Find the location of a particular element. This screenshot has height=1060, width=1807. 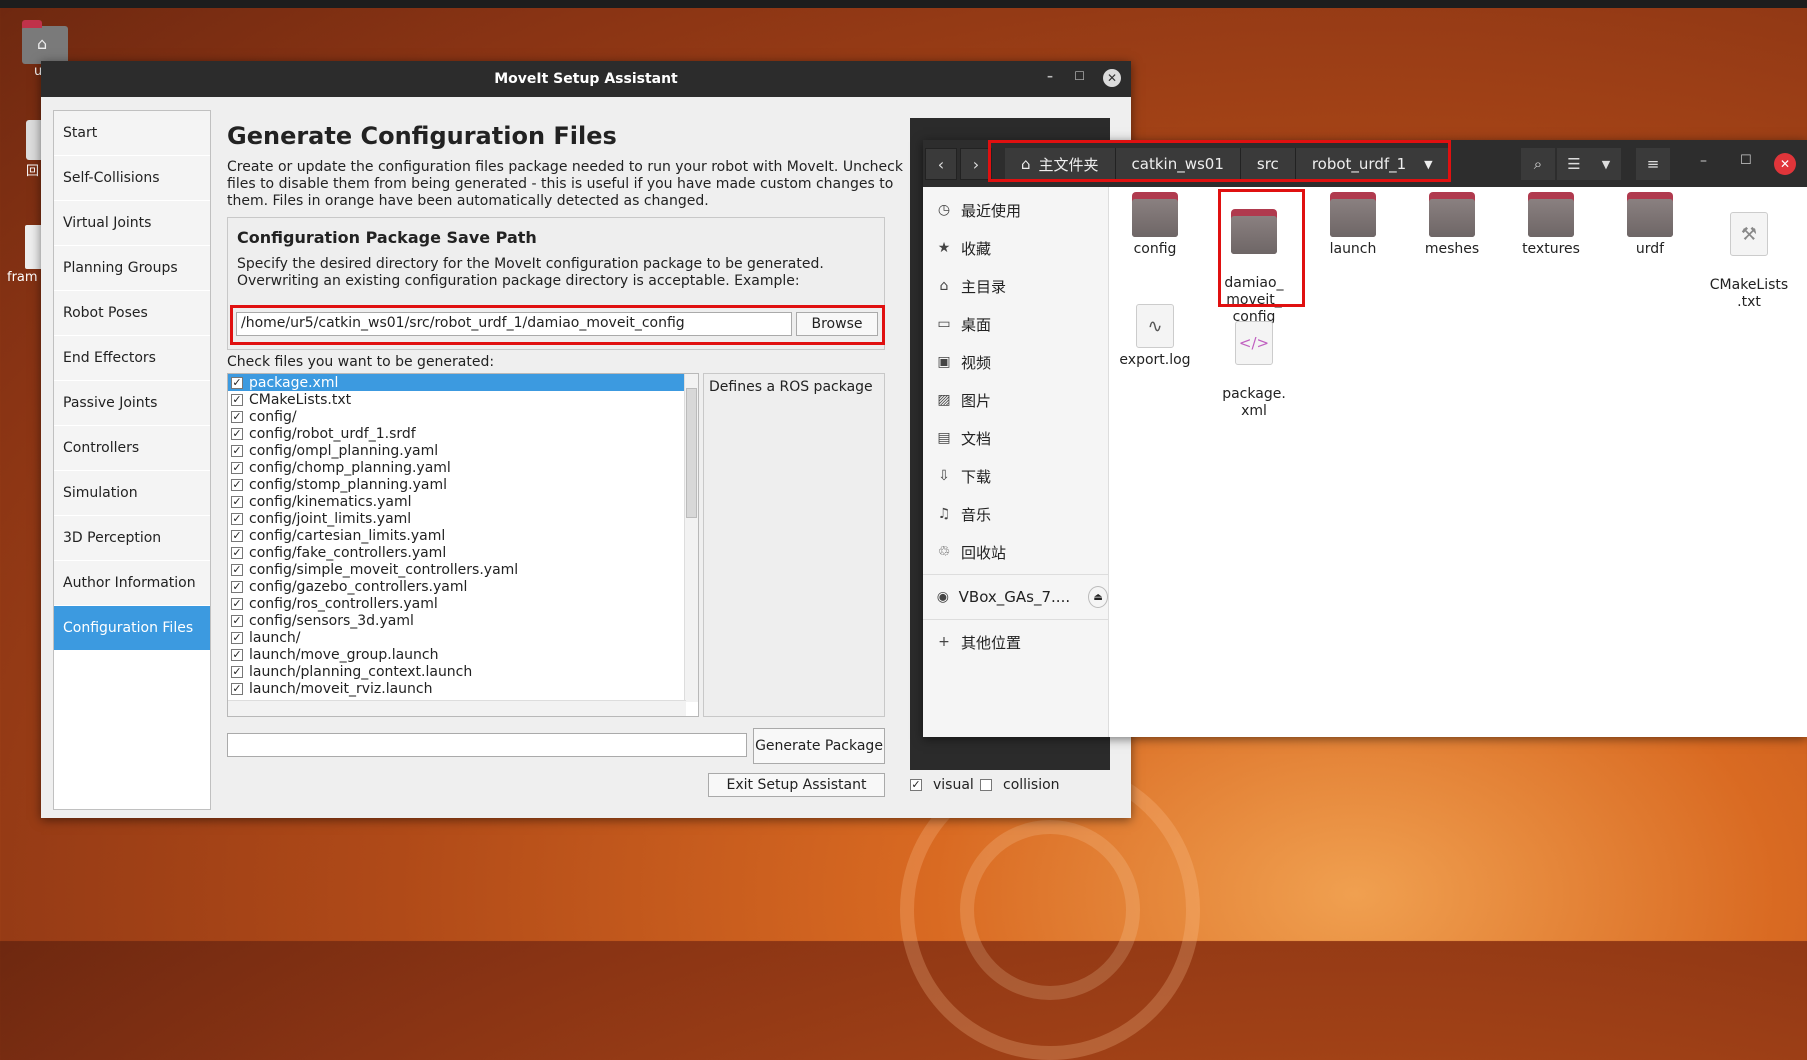

sidebar-item-starred: ★ 收藏 is located at coordinates (1015, 248).